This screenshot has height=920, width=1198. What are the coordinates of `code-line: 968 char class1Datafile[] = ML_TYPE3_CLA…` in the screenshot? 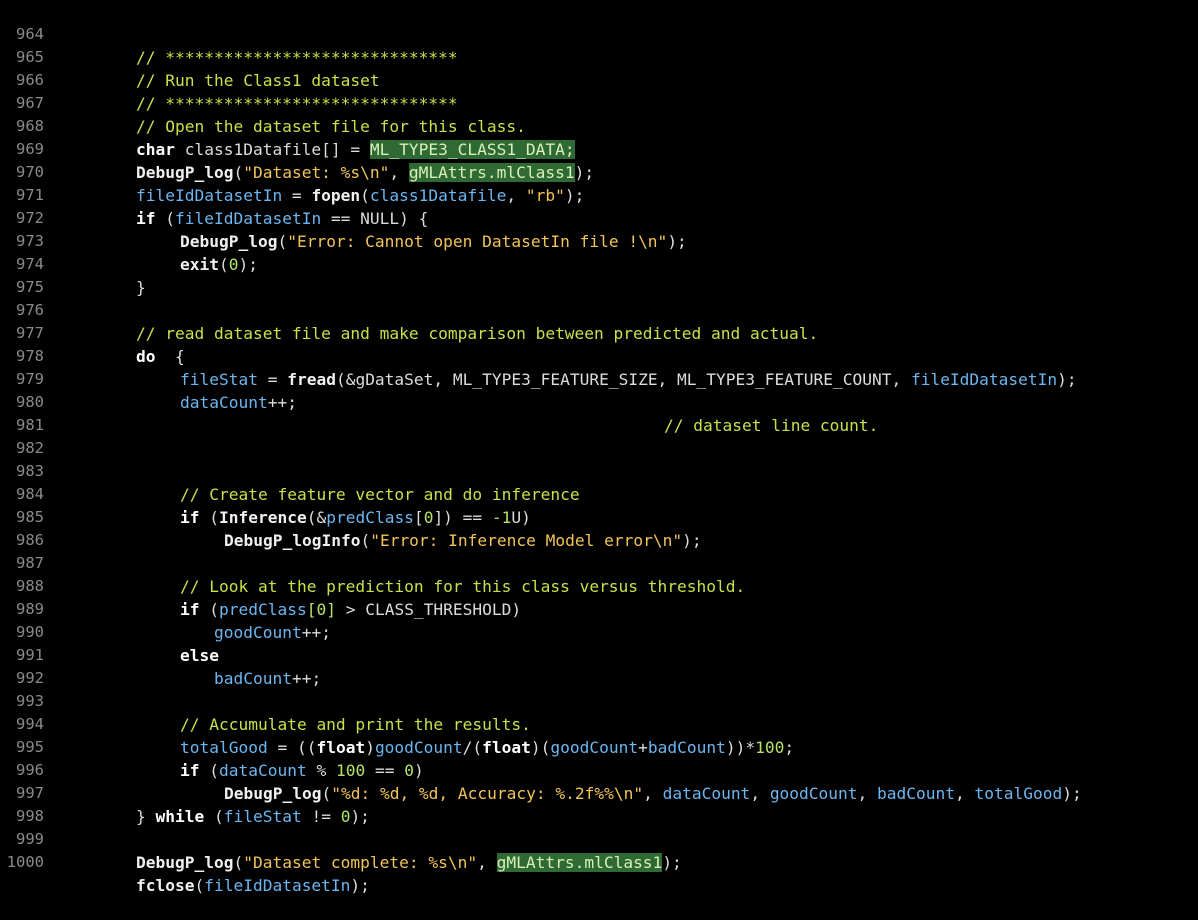 It's located at (599, 125).